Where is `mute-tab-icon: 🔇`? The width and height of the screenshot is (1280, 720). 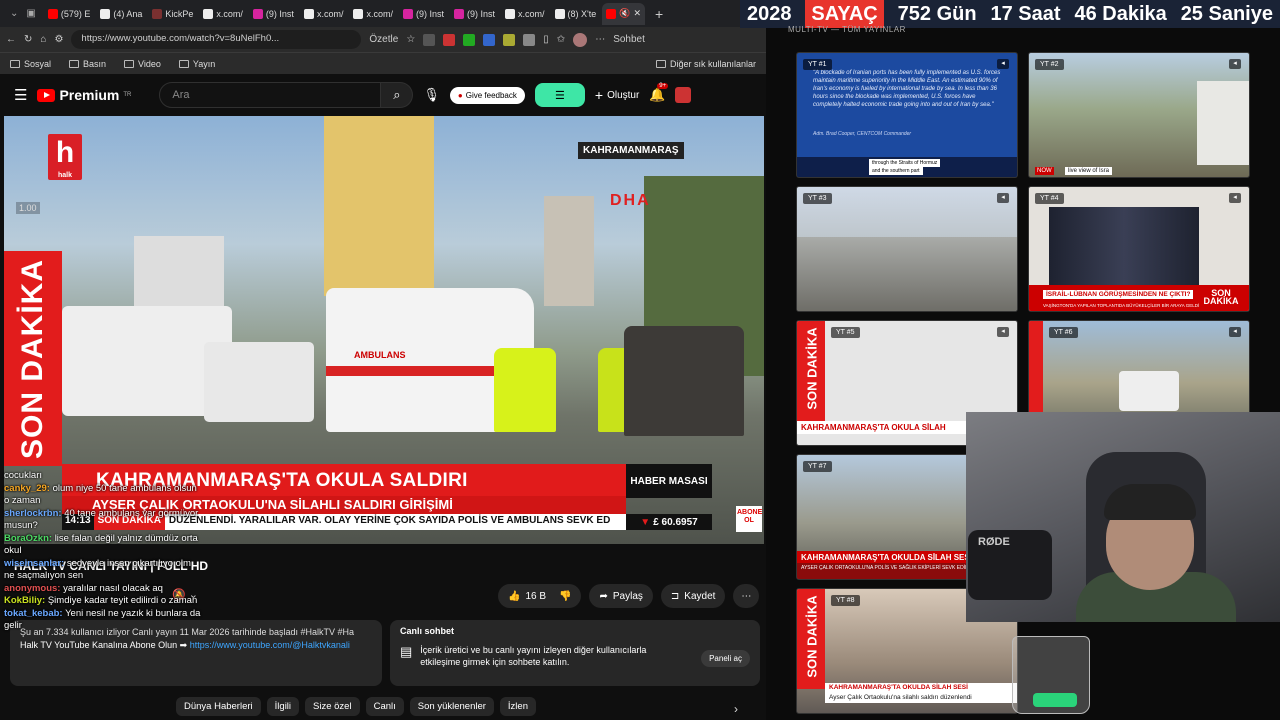
mute-tab-icon: 🔇 is located at coordinates (624, 13).